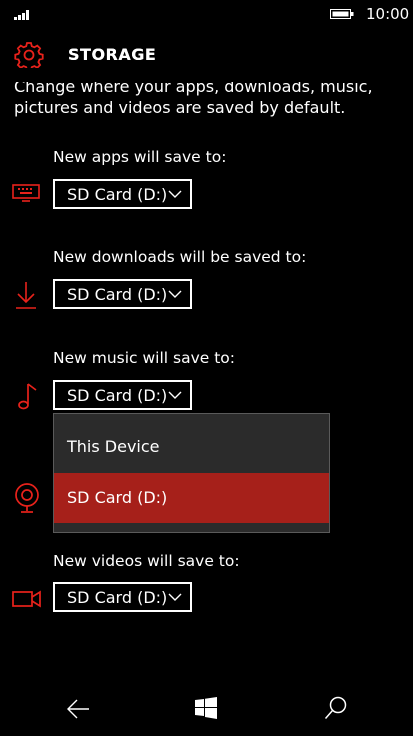 This screenshot has width=413, height=736. Describe the element at coordinates (26, 599) in the screenshot. I see `video-camera-icon` at that location.